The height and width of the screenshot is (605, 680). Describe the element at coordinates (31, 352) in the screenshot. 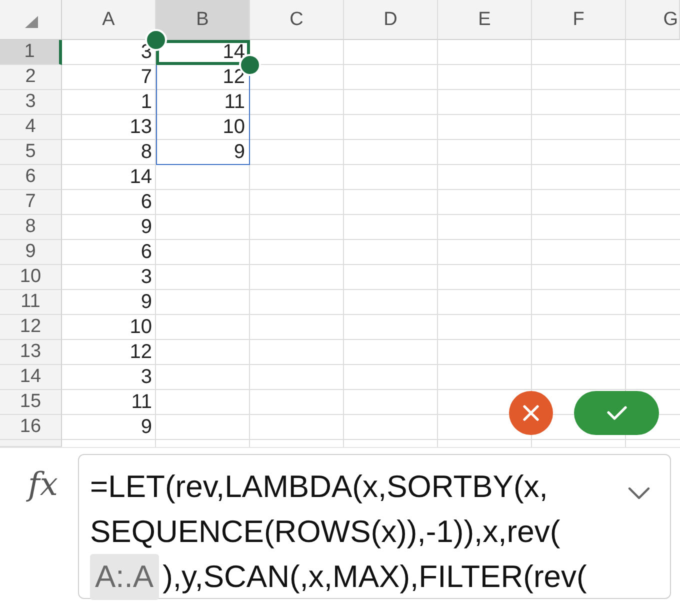

I see `row-header: 13` at that location.